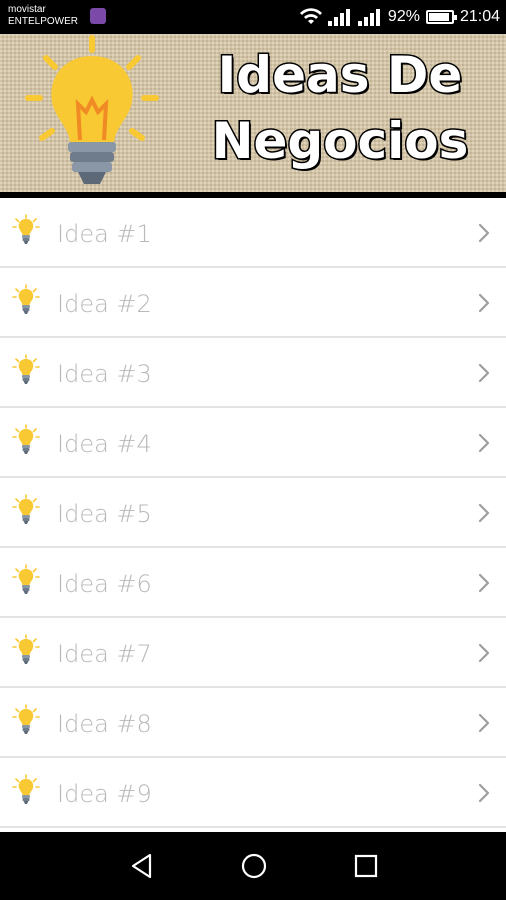 The width and height of the screenshot is (506, 900). Describe the element at coordinates (104, 234) in the screenshot. I see `list-item-label: Idea #1` at that location.